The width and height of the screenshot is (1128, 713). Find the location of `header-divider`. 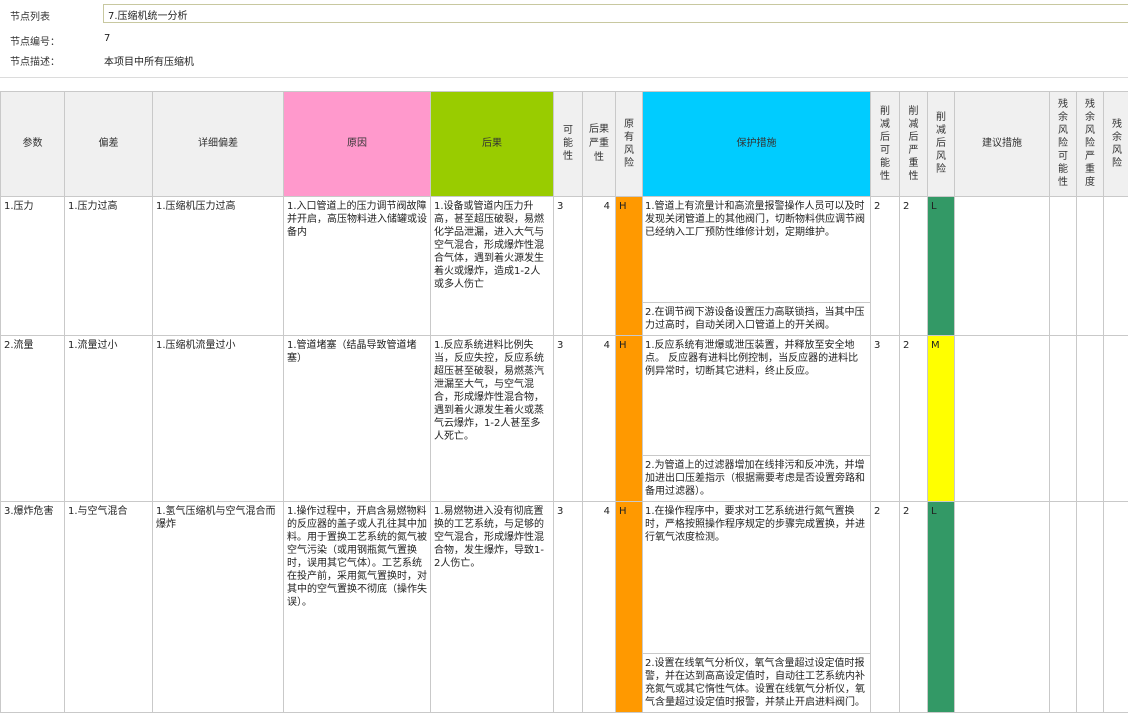

header-divider is located at coordinates (564, 77).